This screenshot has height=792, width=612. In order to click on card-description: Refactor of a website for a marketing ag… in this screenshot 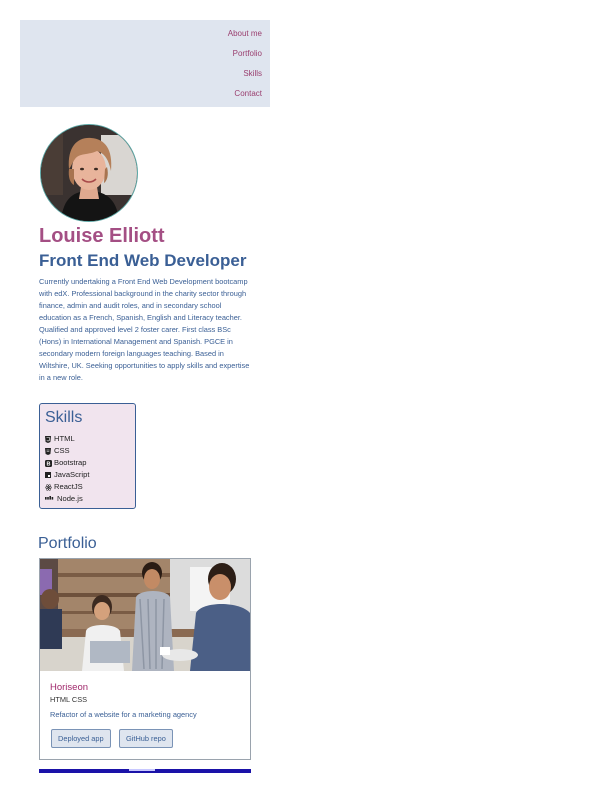, I will do `click(123, 714)`.